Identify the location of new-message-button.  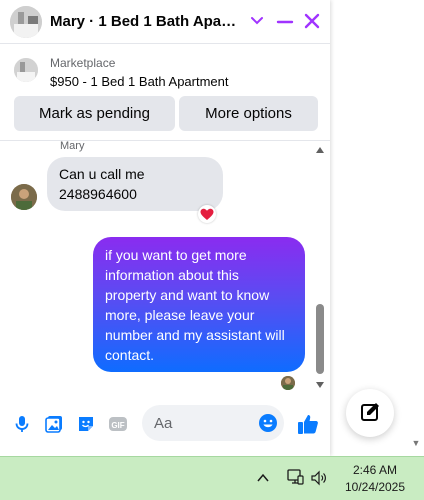
(370, 413).